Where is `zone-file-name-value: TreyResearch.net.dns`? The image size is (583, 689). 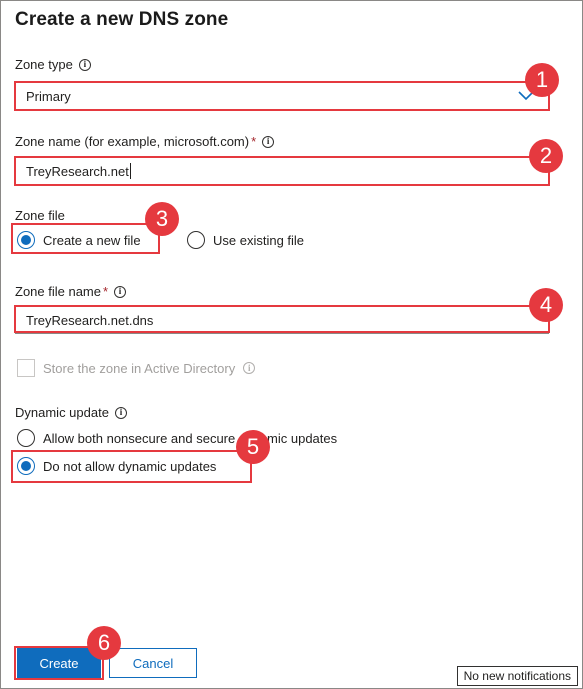 zone-file-name-value: TreyResearch.net.dns is located at coordinates (90, 320).